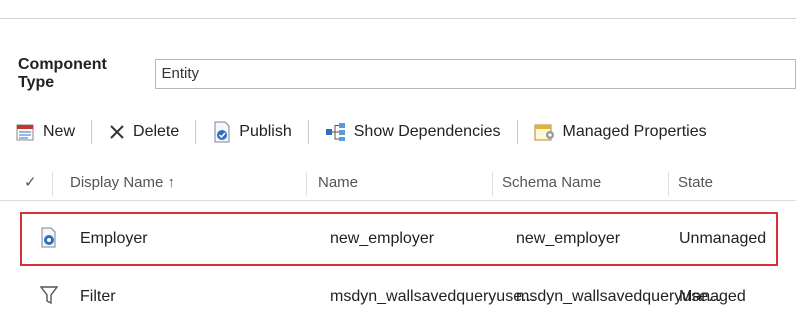  What do you see at coordinates (551, 183) in the screenshot?
I see `column-header-schema-name: Schema Name` at bounding box center [551, 183].